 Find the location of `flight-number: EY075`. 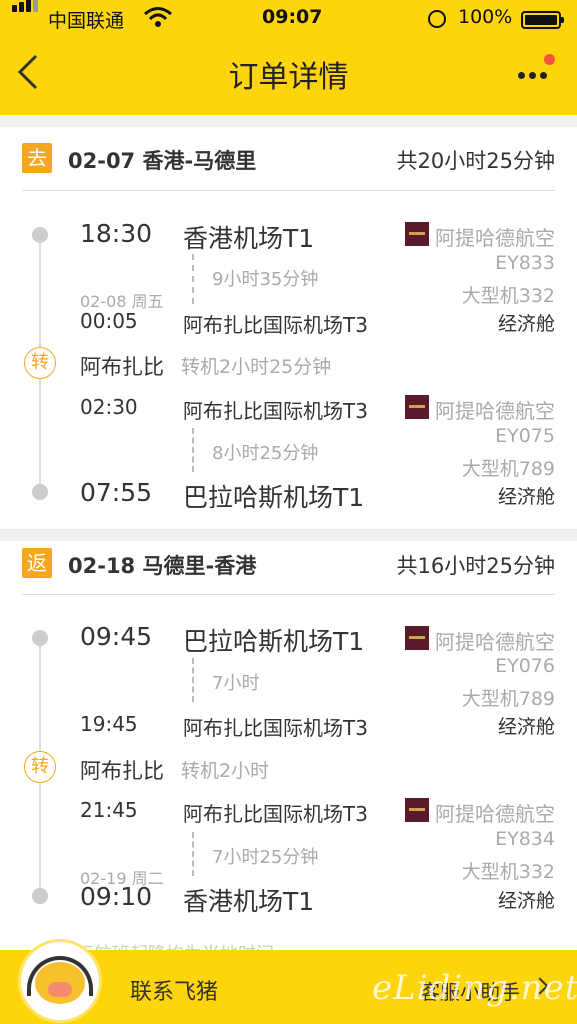

flight-number: EY075 is located at coordinates (525, 436).